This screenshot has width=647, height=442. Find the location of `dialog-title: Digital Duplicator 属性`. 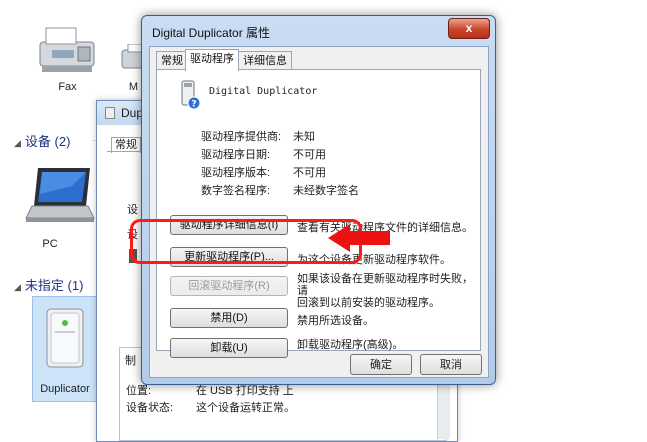

dialog-title: Digital Duplicator 属性 is located at coordinates (211, 33).